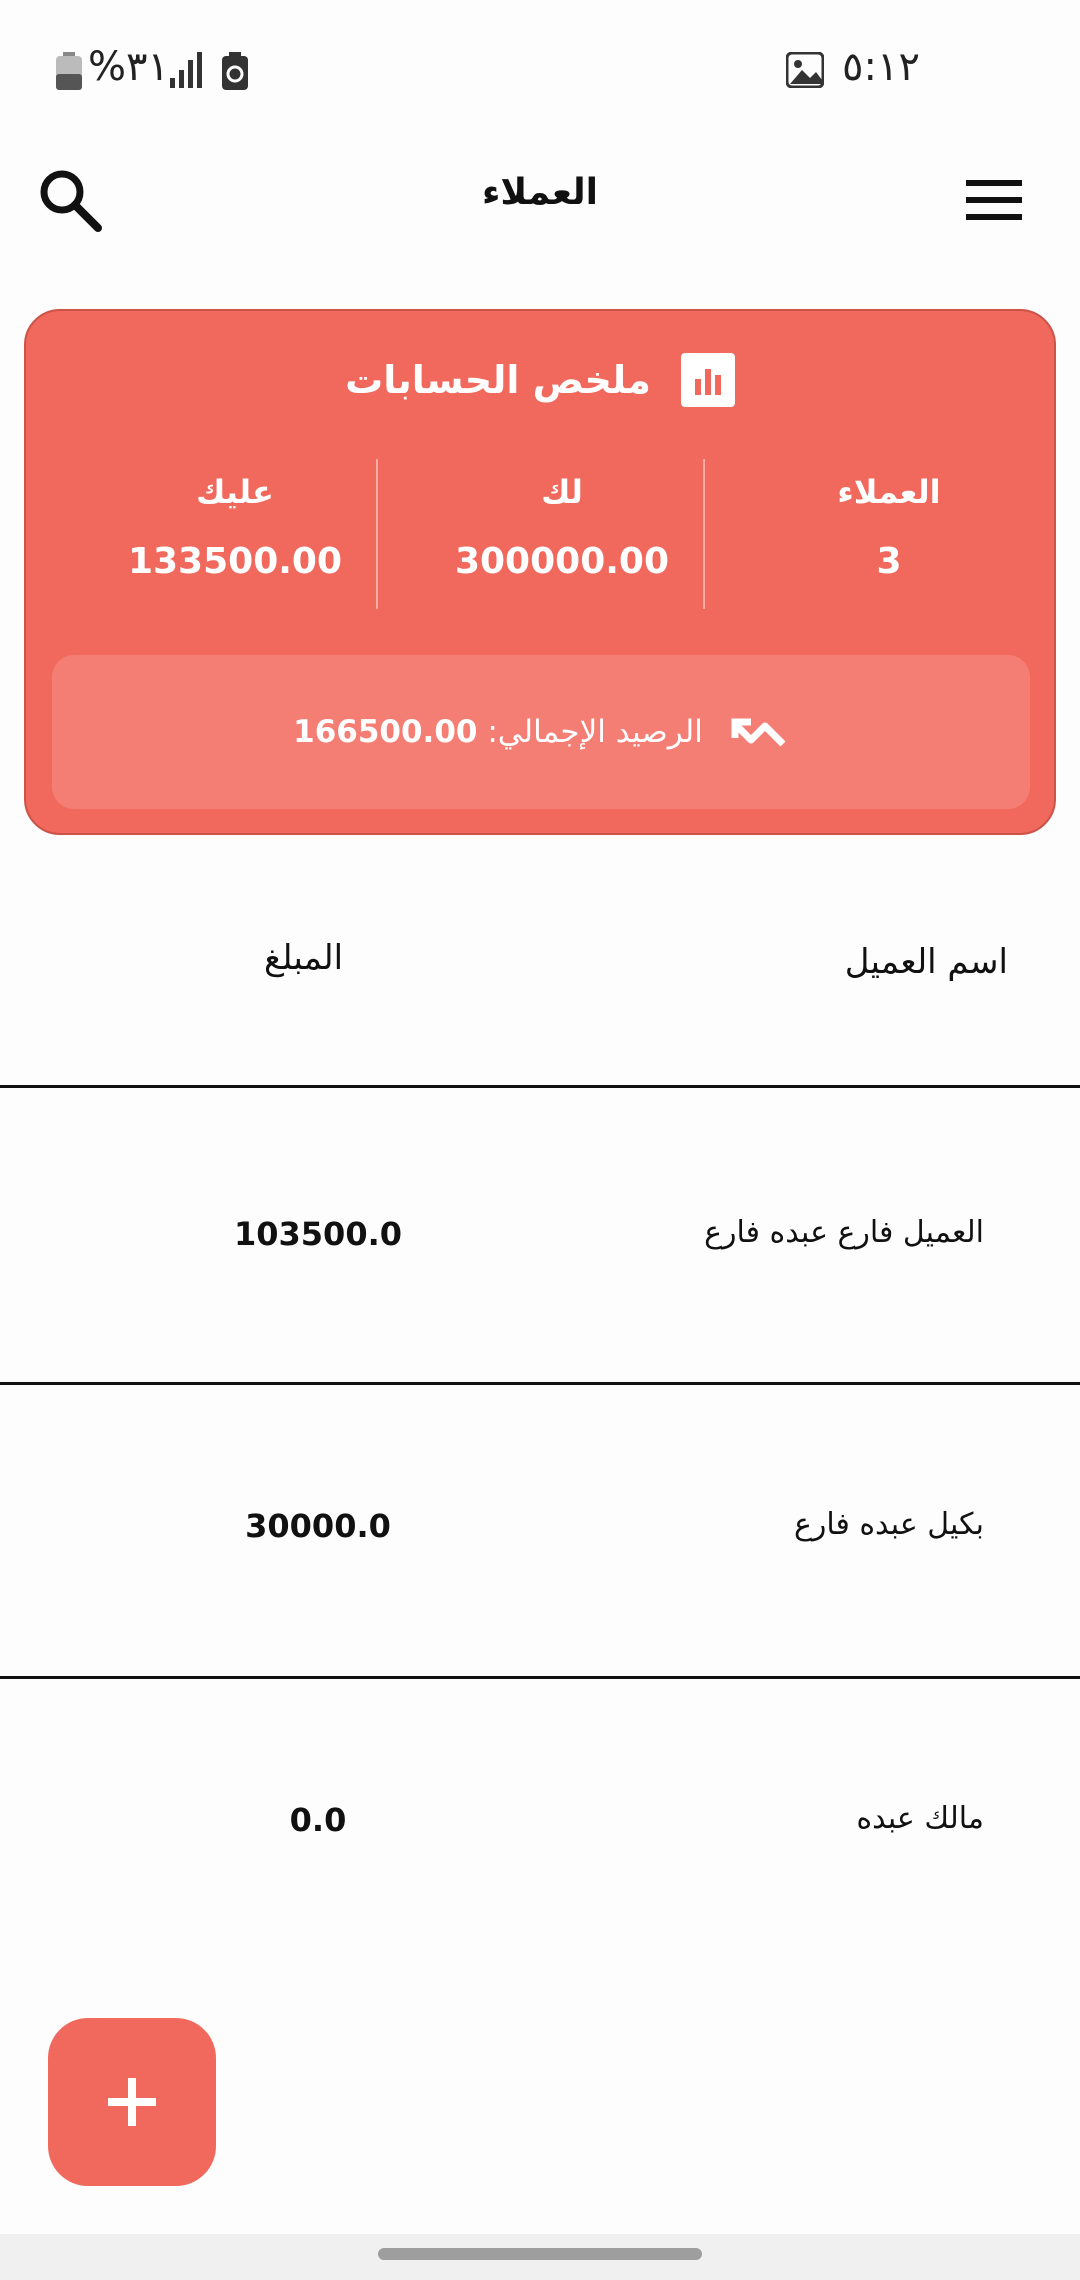  I want to click on balance-label: الرصيد الإجمالي:, so click(590, 732).